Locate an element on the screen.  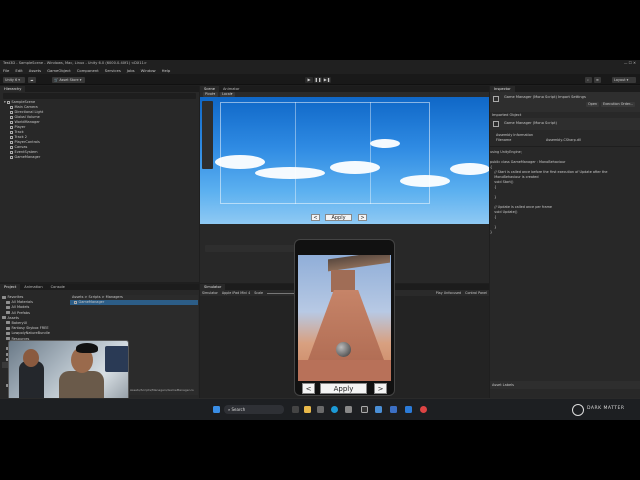
scale-slider is located at coordinates (282, 293).